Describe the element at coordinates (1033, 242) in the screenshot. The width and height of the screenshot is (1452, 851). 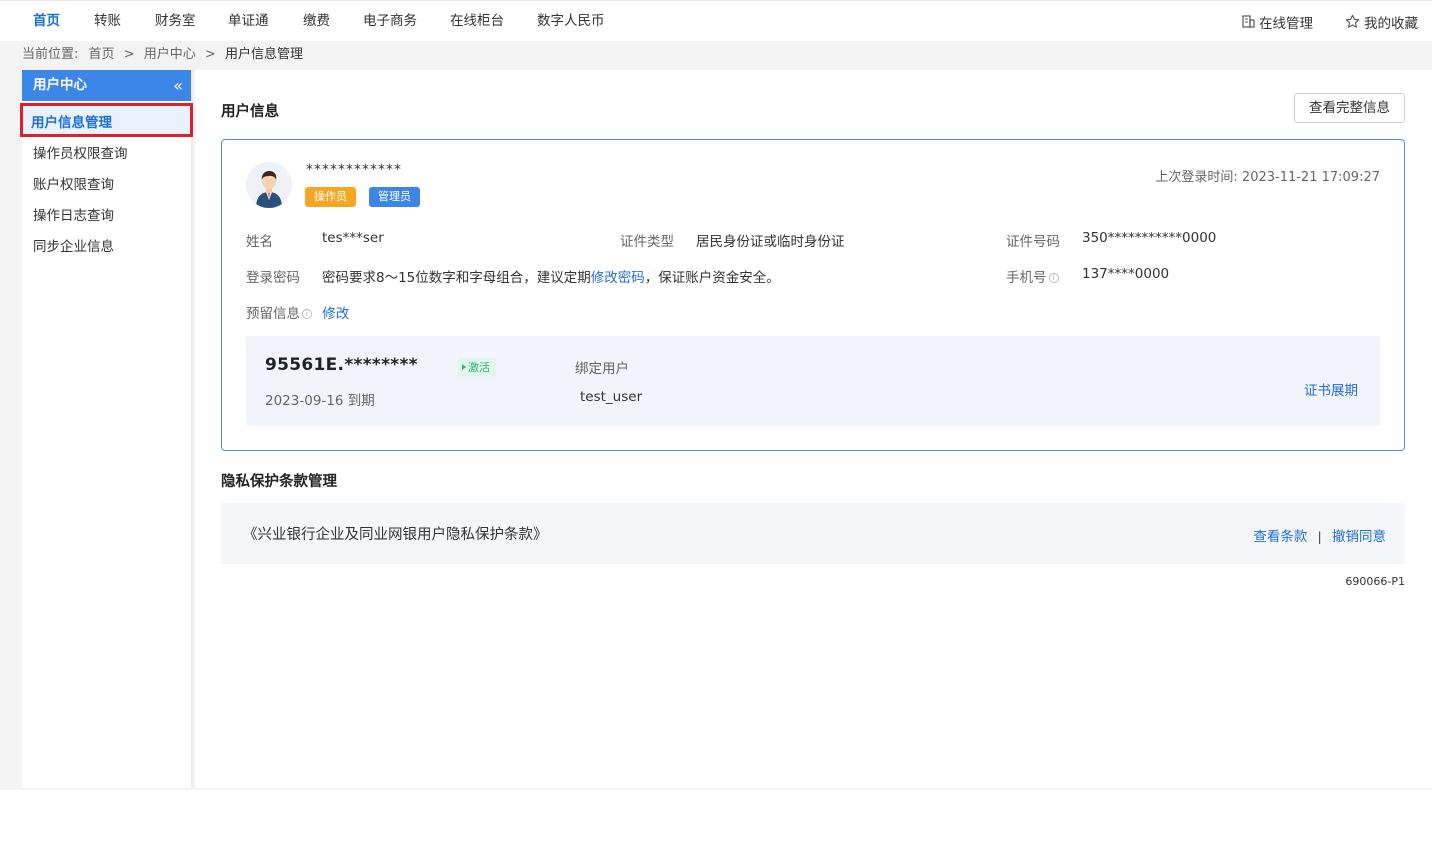
I see `id-number-label: 证件号码` at that location.